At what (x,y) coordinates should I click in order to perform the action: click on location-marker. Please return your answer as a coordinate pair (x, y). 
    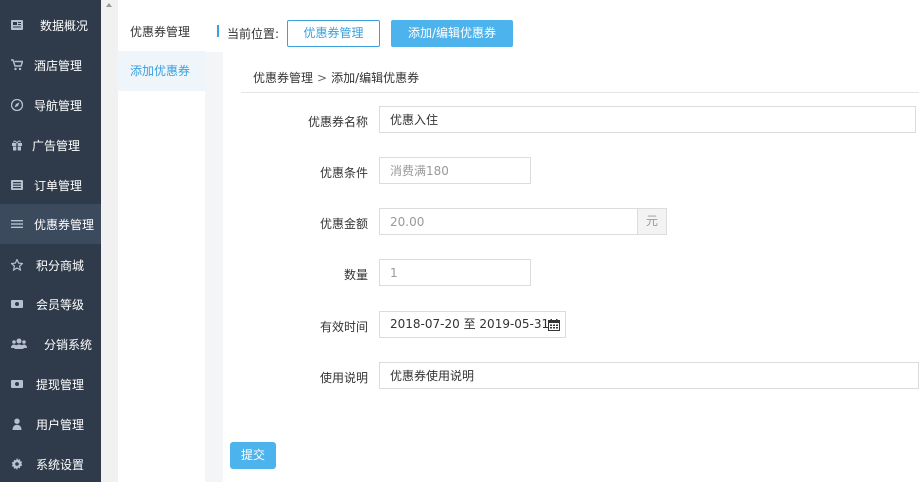
    Looking at the image, I should click on (218, 31).